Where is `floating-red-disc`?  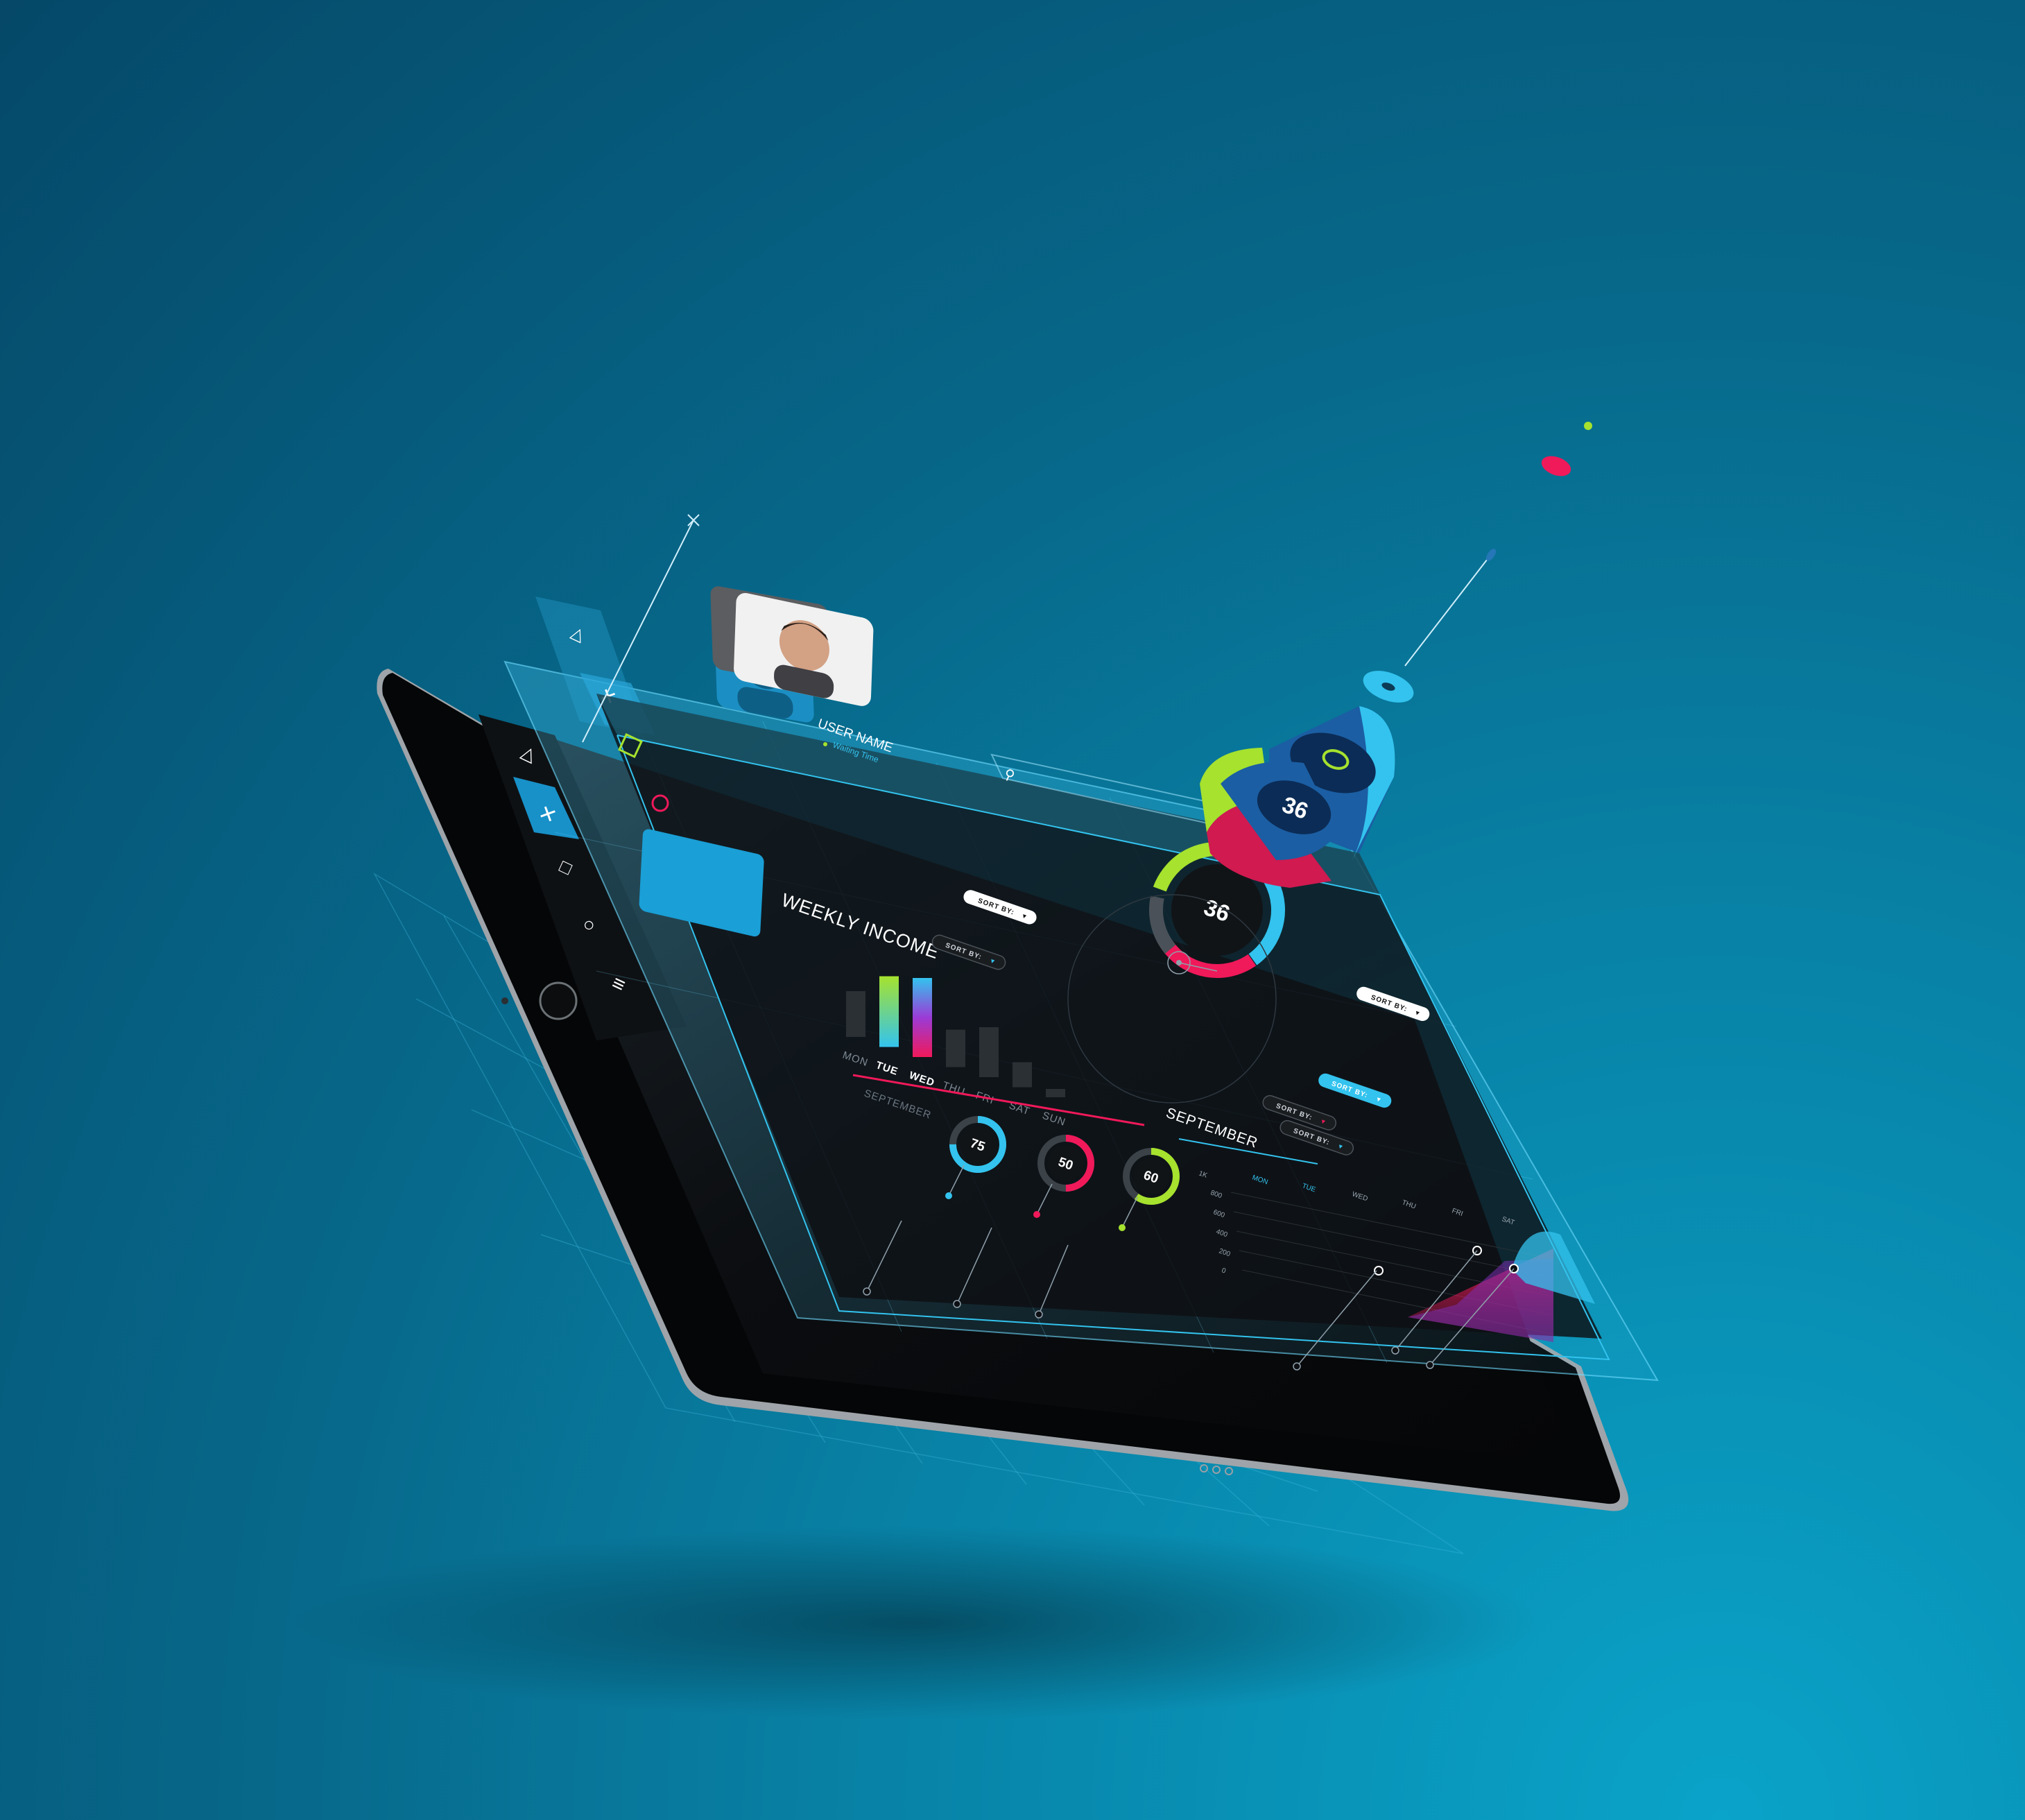
floating-red-disc is located at coordinates (1556, 466).